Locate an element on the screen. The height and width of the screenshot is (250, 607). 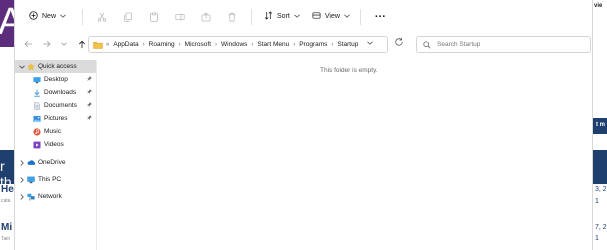
empty-folder-message: This folder is empty. is located at coordinates (349, 70).